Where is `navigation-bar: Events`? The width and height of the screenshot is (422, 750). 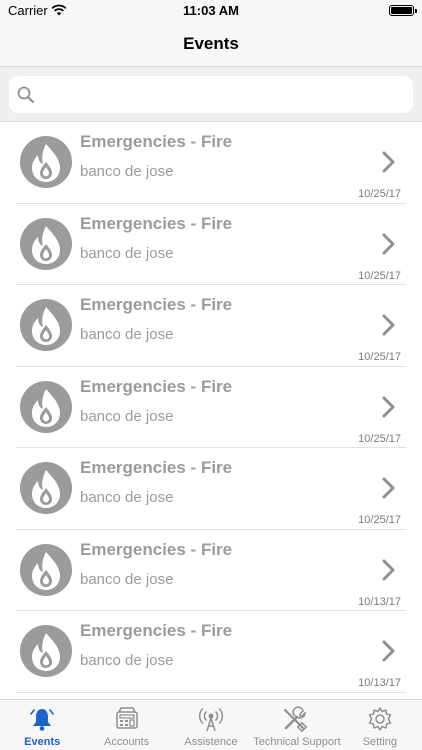 navigation-bar: Events is located at coordinates (211, 44).